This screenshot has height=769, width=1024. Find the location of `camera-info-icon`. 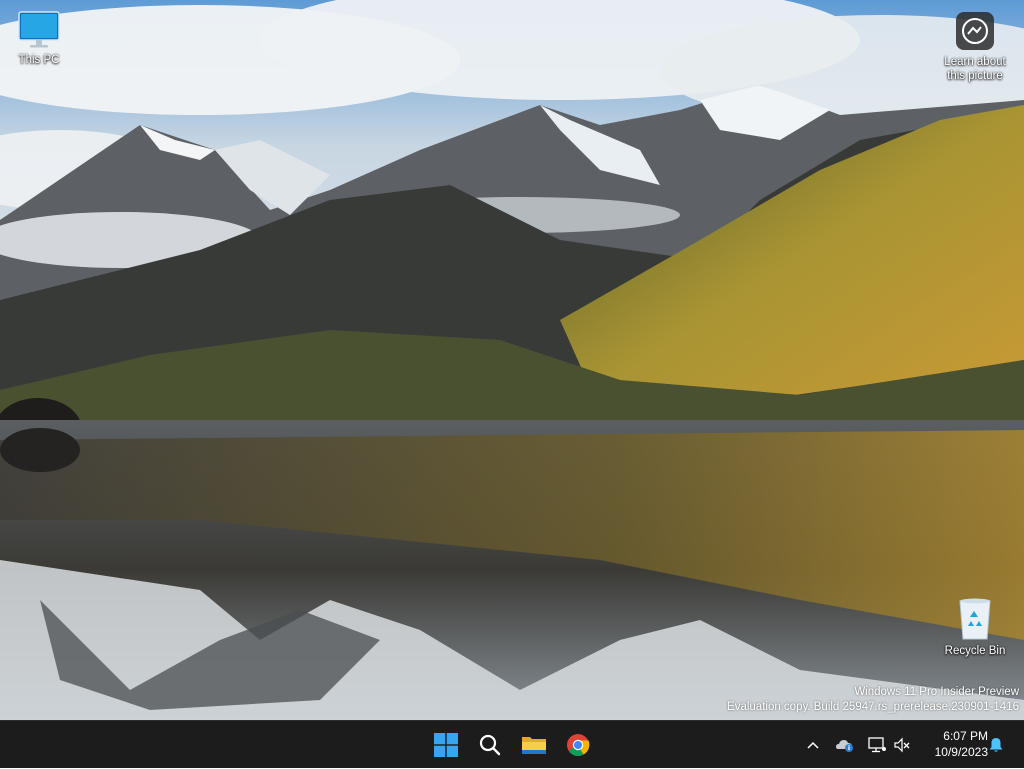

camera-info-icon is located at coordinates (975, 31).